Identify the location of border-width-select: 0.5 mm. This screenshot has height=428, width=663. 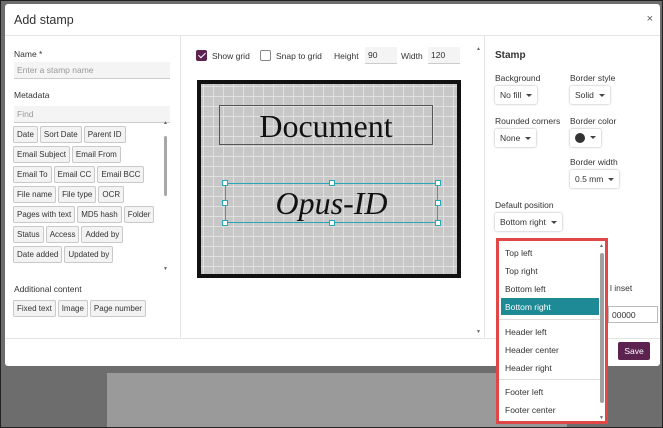
(595, 179).